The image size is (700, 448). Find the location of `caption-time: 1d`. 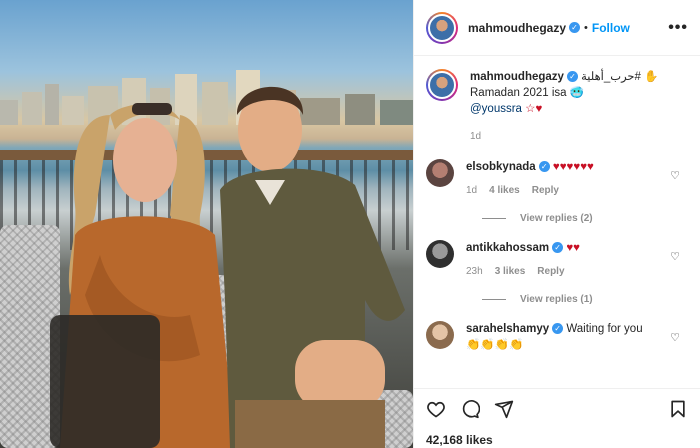

caption-time: 1d is located at coordinates (475, 137).